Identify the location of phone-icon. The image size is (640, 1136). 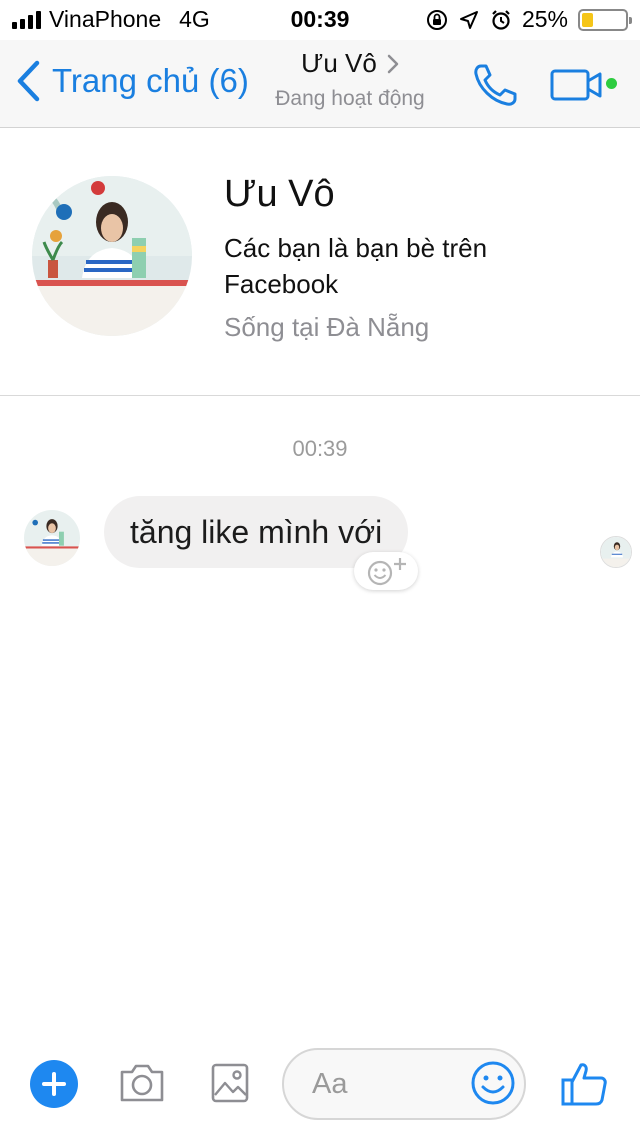
(495, 85).